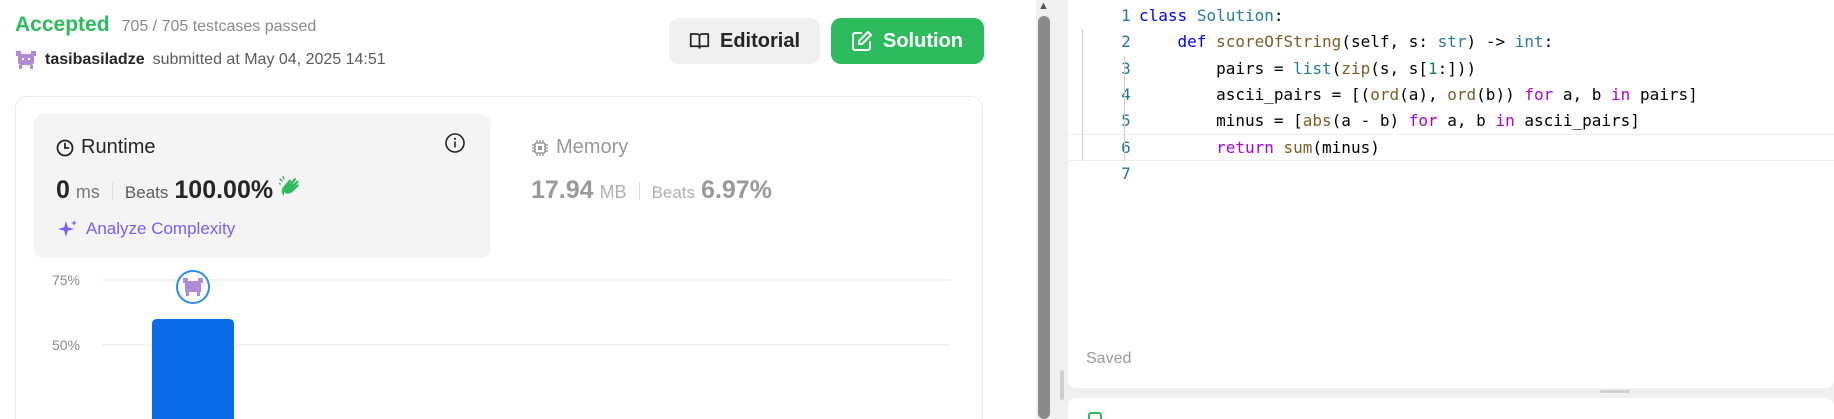  What do you see at coordinates (118, 147) in the screenshot?
I see `runtime-label: Runtime` at bounding box center [118, 147].